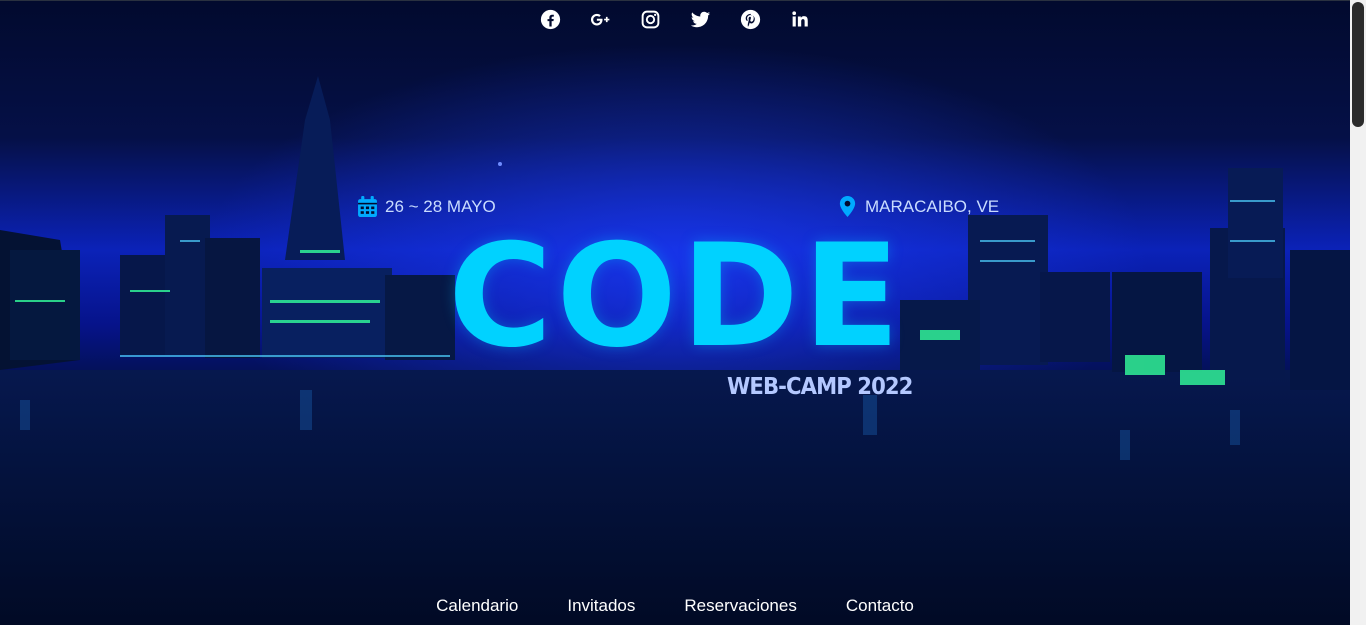 The height and width of the screenshot is (625, 1366). What do you see at coordinates (1358, 312) in the screenshot?
I see `page-scrollbar` at bounding box center [1358, 312].